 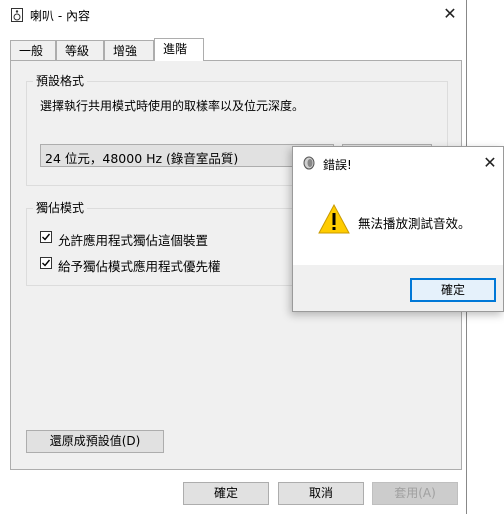 What do you see at coordinates (129, 50) in the screenshot?
I see `tab-enhancements: 增強` at bounding box center [129, 50].